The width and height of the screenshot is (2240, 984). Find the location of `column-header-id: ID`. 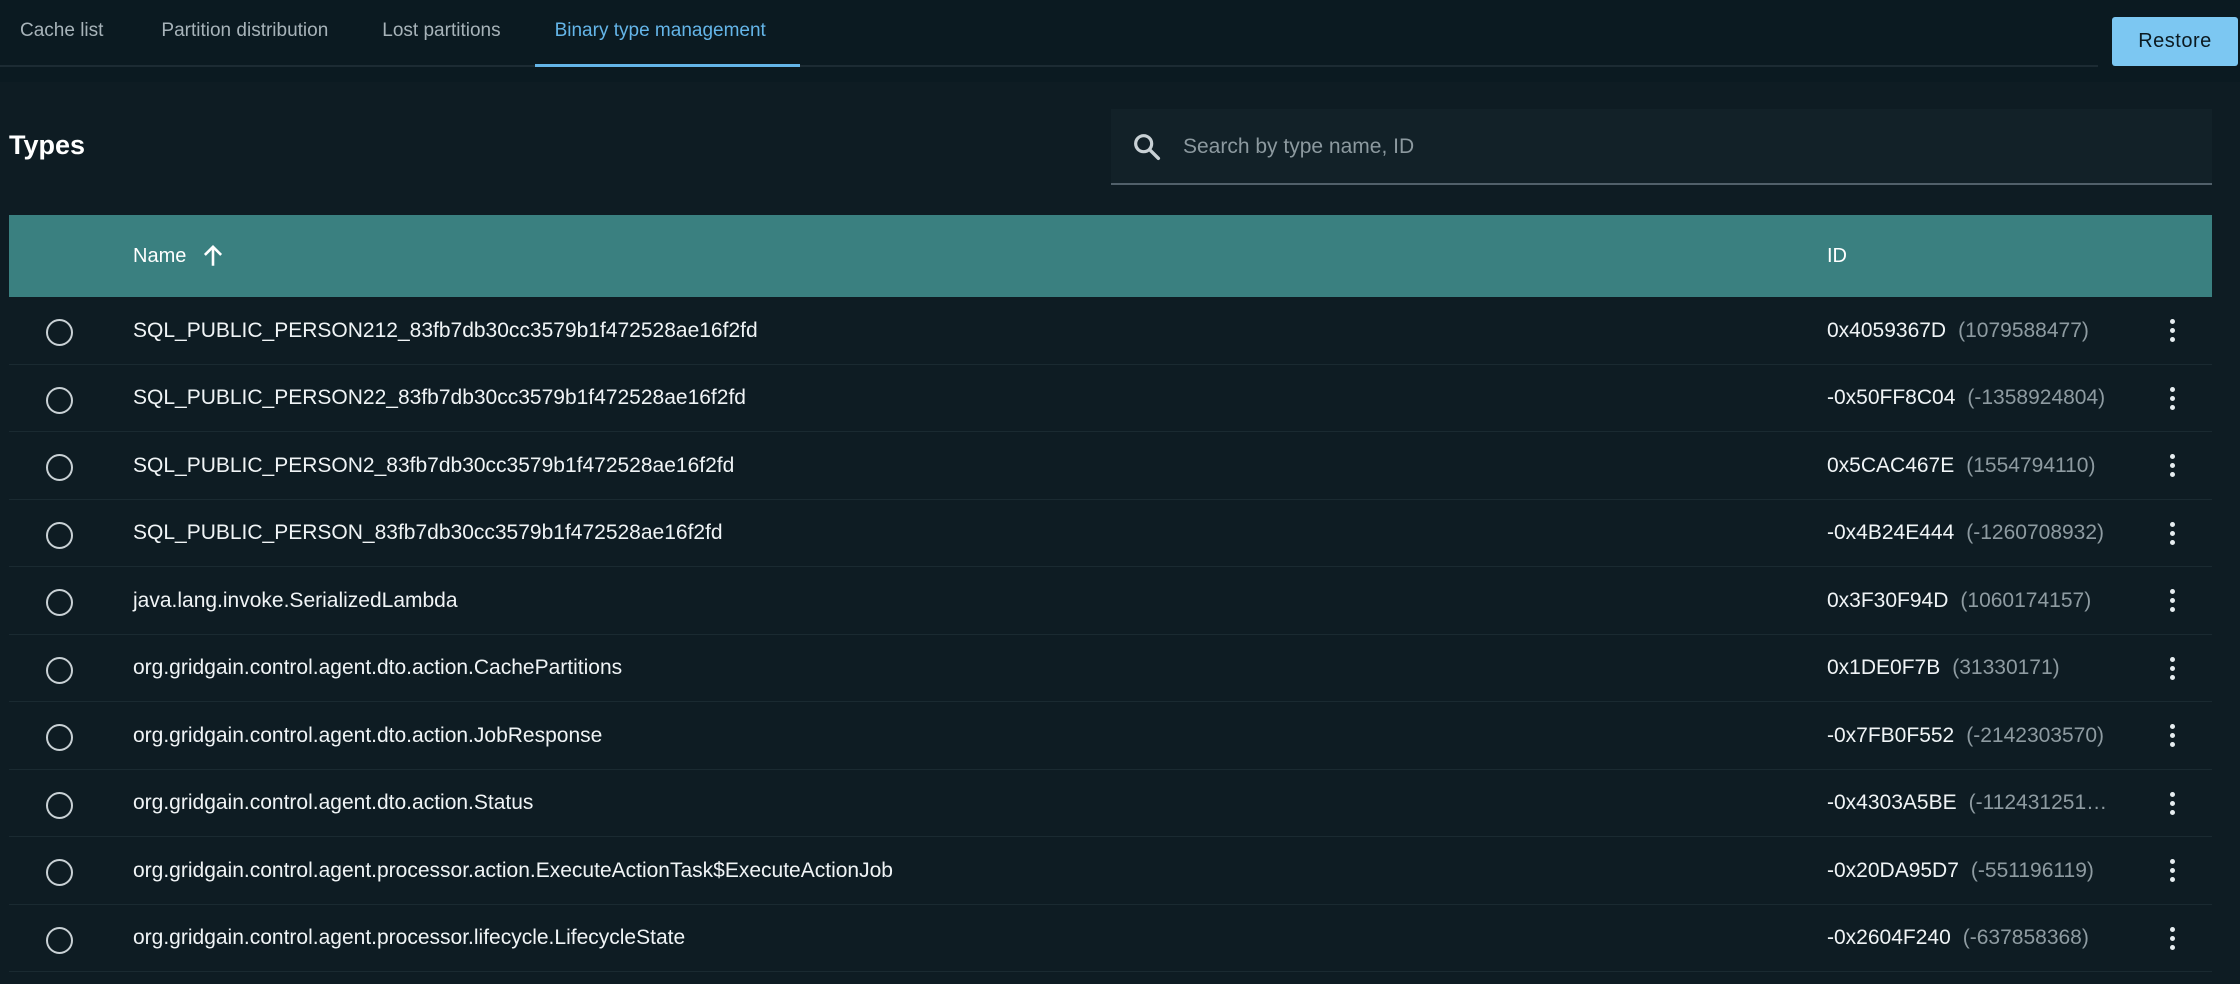

column-header-id: ID is located at coordinates (1837, 256).